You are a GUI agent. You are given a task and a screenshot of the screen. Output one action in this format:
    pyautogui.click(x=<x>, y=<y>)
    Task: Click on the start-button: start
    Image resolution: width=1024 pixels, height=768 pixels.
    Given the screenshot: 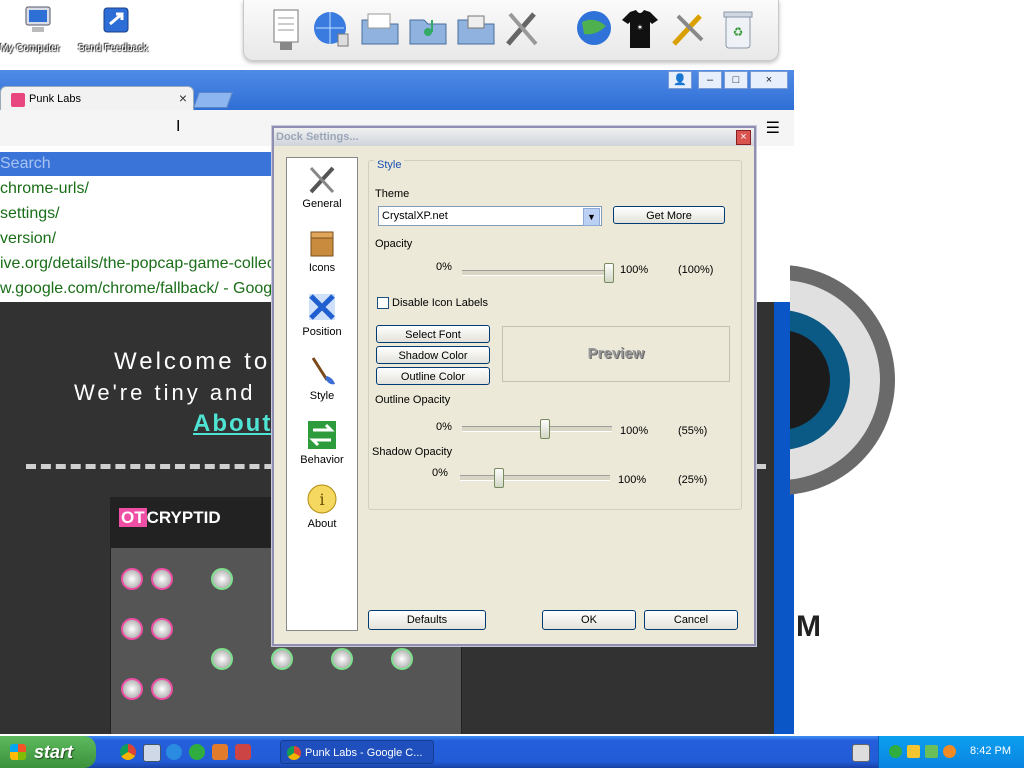 What is the action you would take?
    pyautogui.click(x=48, y=752)
    